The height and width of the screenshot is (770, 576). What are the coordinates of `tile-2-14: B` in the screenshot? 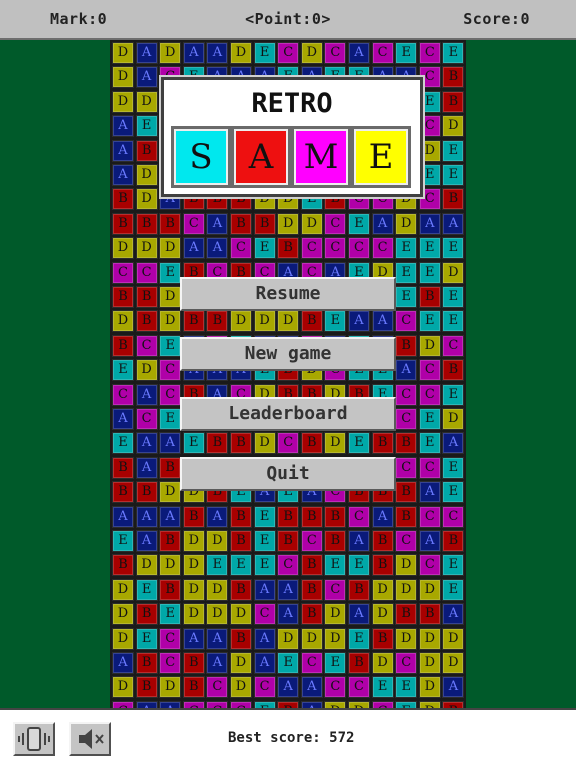 It's located at (453, 101).